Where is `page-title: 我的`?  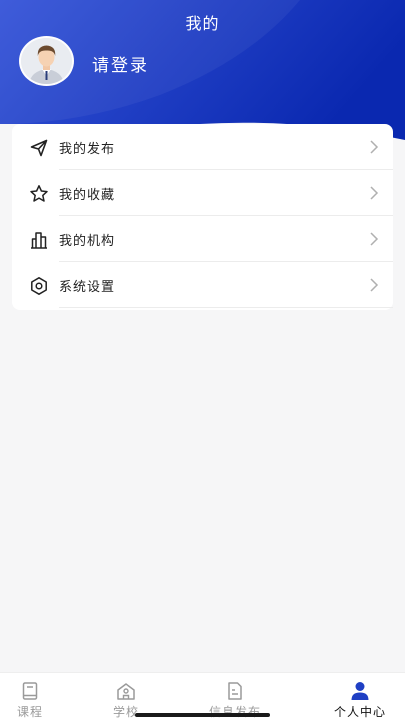
page-title: 我的 is located at coordinates (202, 23).